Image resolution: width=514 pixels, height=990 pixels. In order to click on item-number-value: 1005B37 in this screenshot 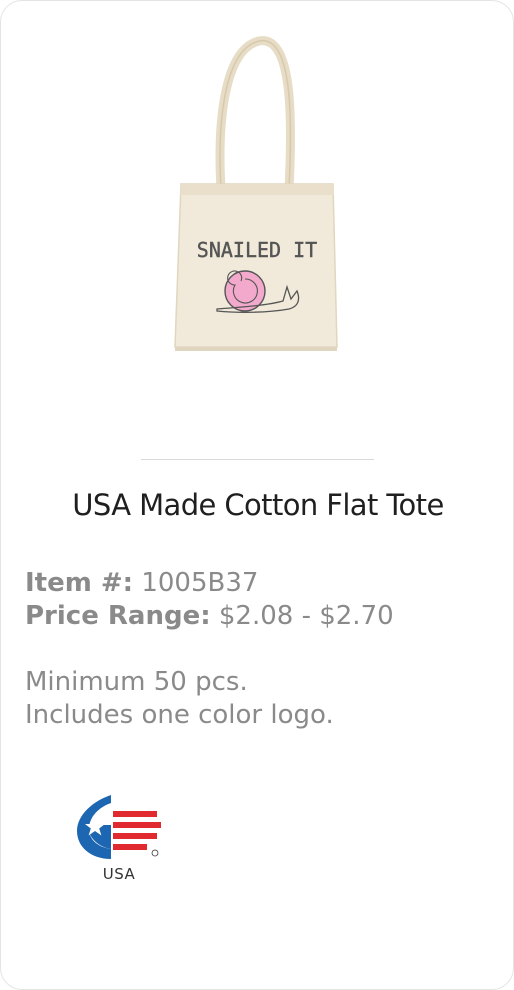, I will do `click(200, 583)`.